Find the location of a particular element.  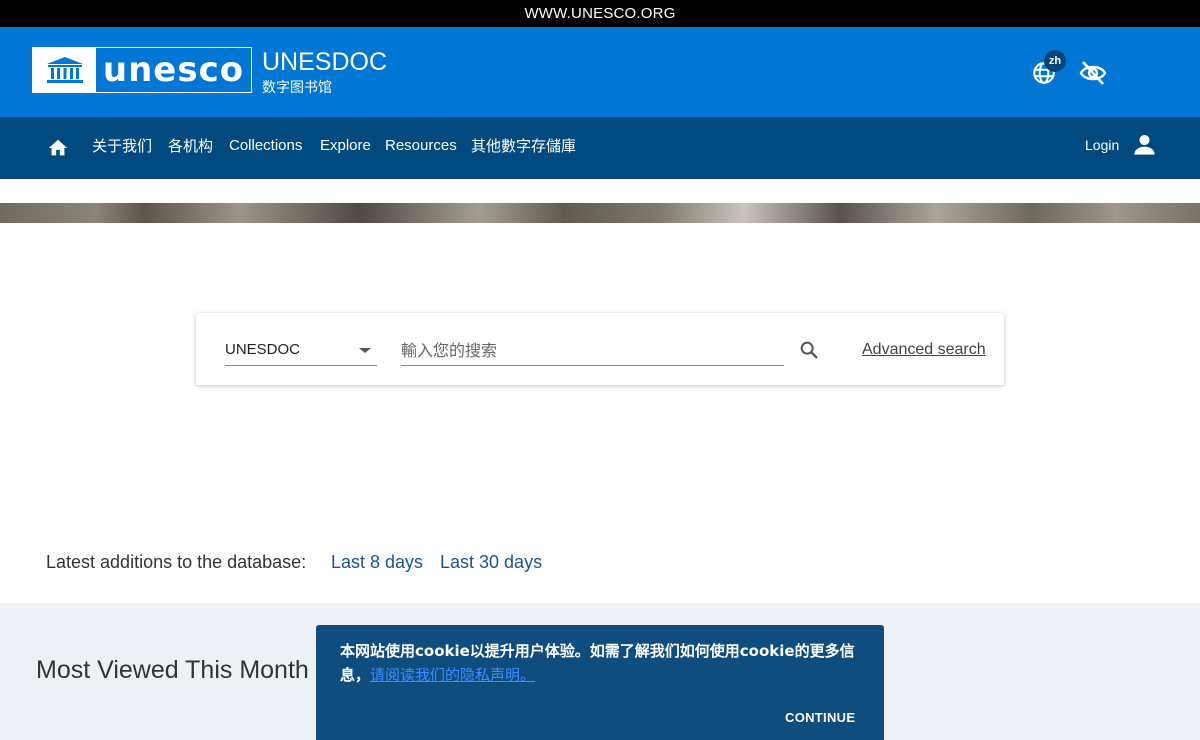

cookie-continue-button: CONTINUE is located at coordinates (820, 717).